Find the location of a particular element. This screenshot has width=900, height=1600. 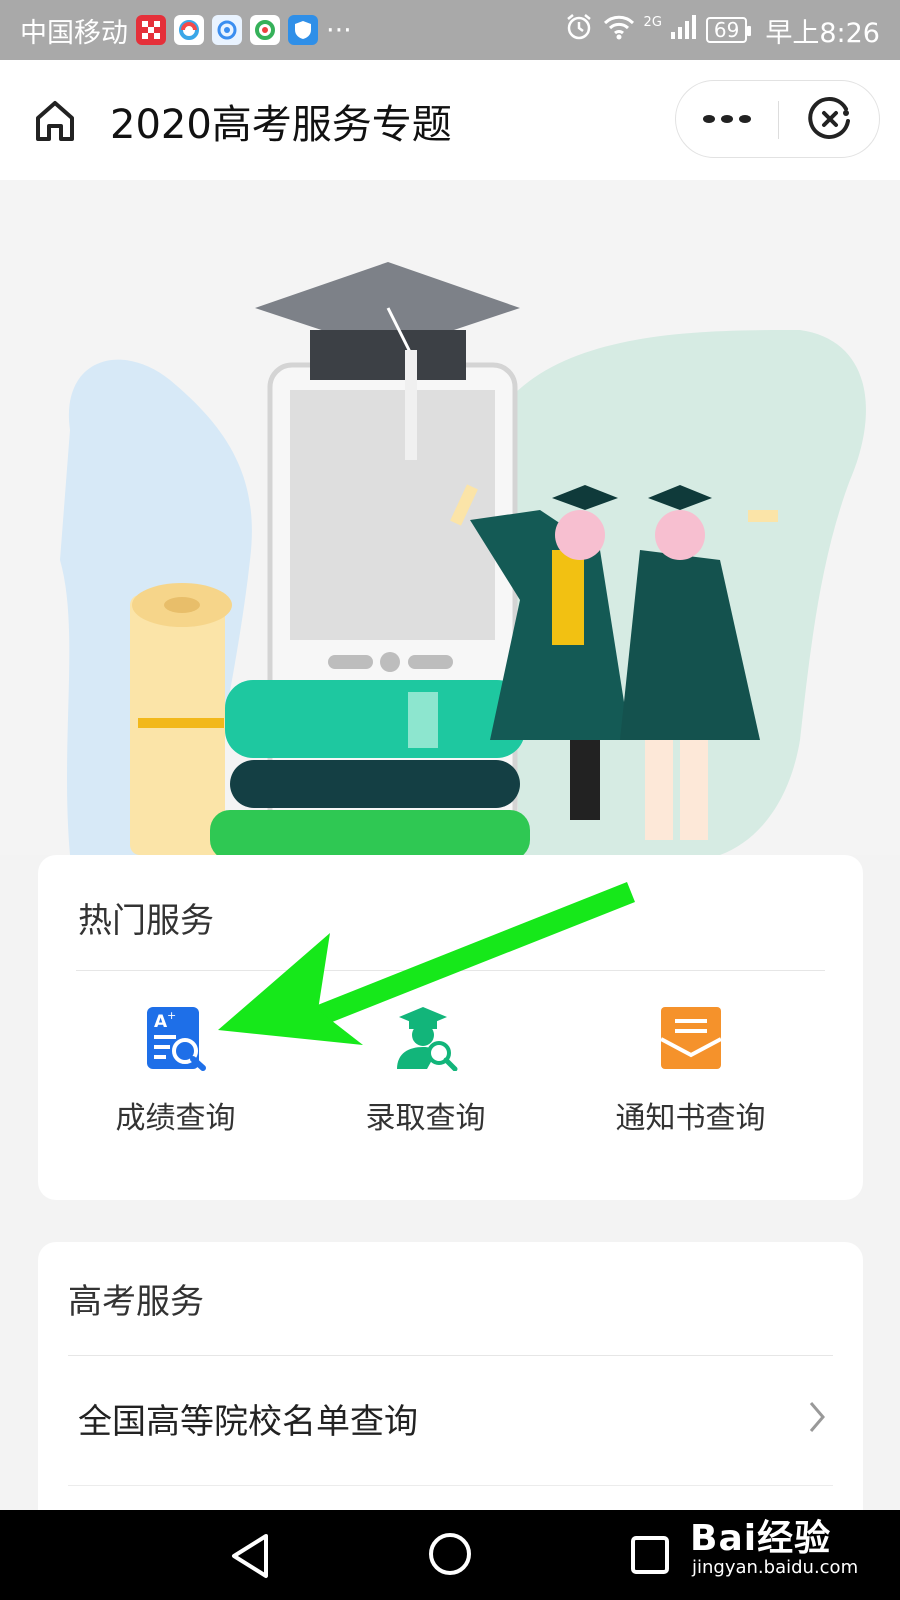

back-icon is located at coordinates (250, 1556).